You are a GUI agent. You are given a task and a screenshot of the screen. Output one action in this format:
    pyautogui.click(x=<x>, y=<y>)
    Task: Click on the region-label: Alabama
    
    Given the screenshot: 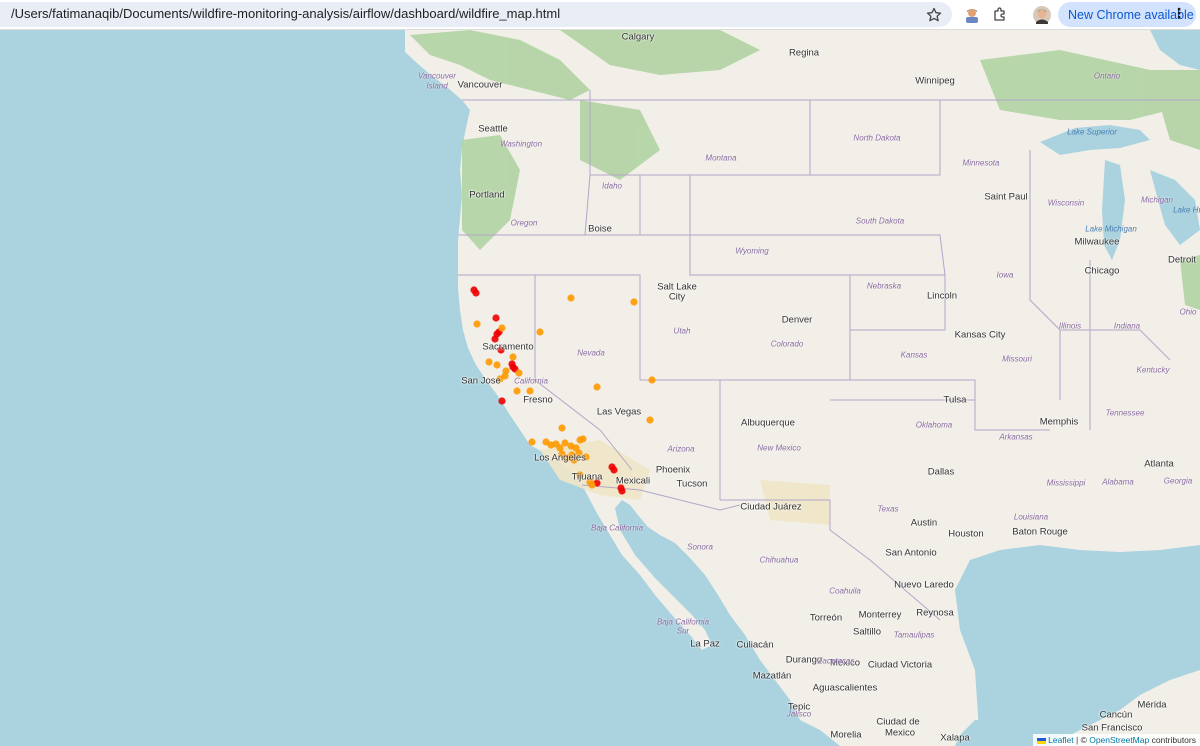 What is the action you would take?
    pyautogui.click(x=1118, y=482)
    